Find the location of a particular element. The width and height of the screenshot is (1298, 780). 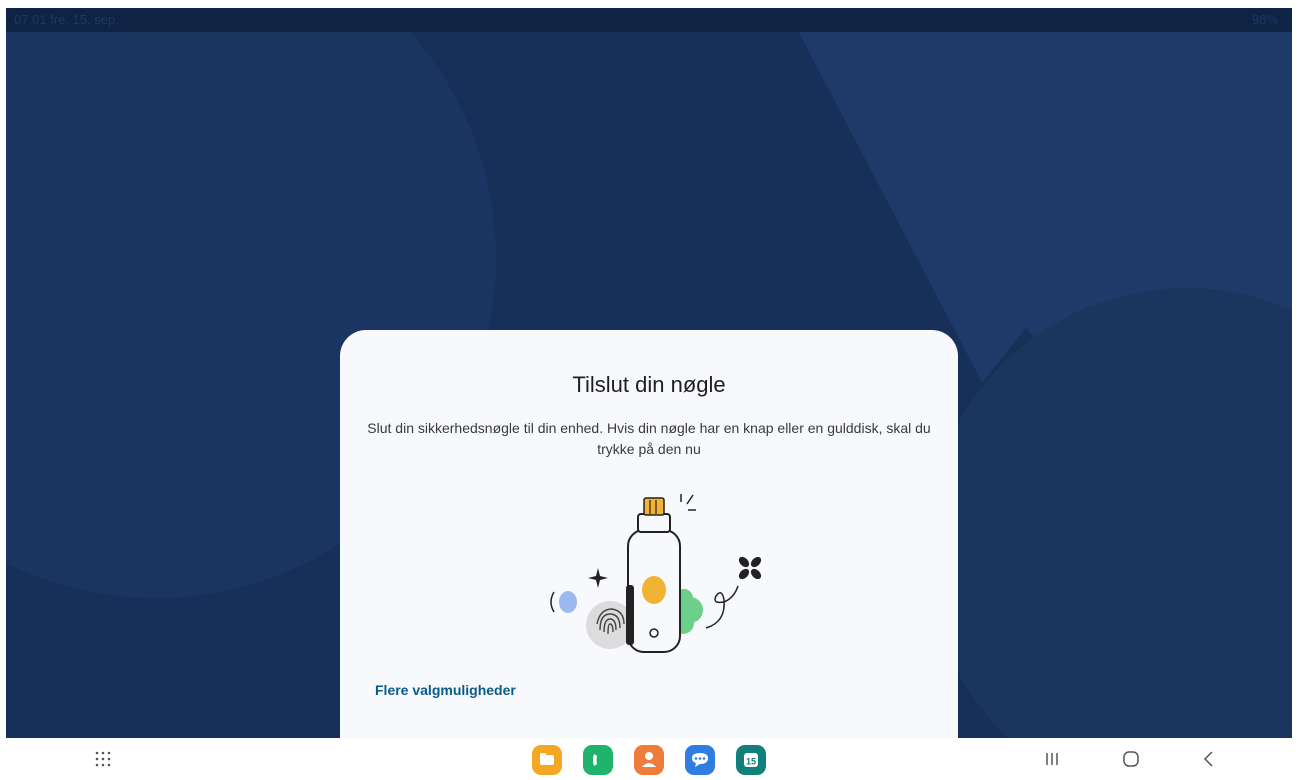

home-icon is located at coordinates (1131, 759).